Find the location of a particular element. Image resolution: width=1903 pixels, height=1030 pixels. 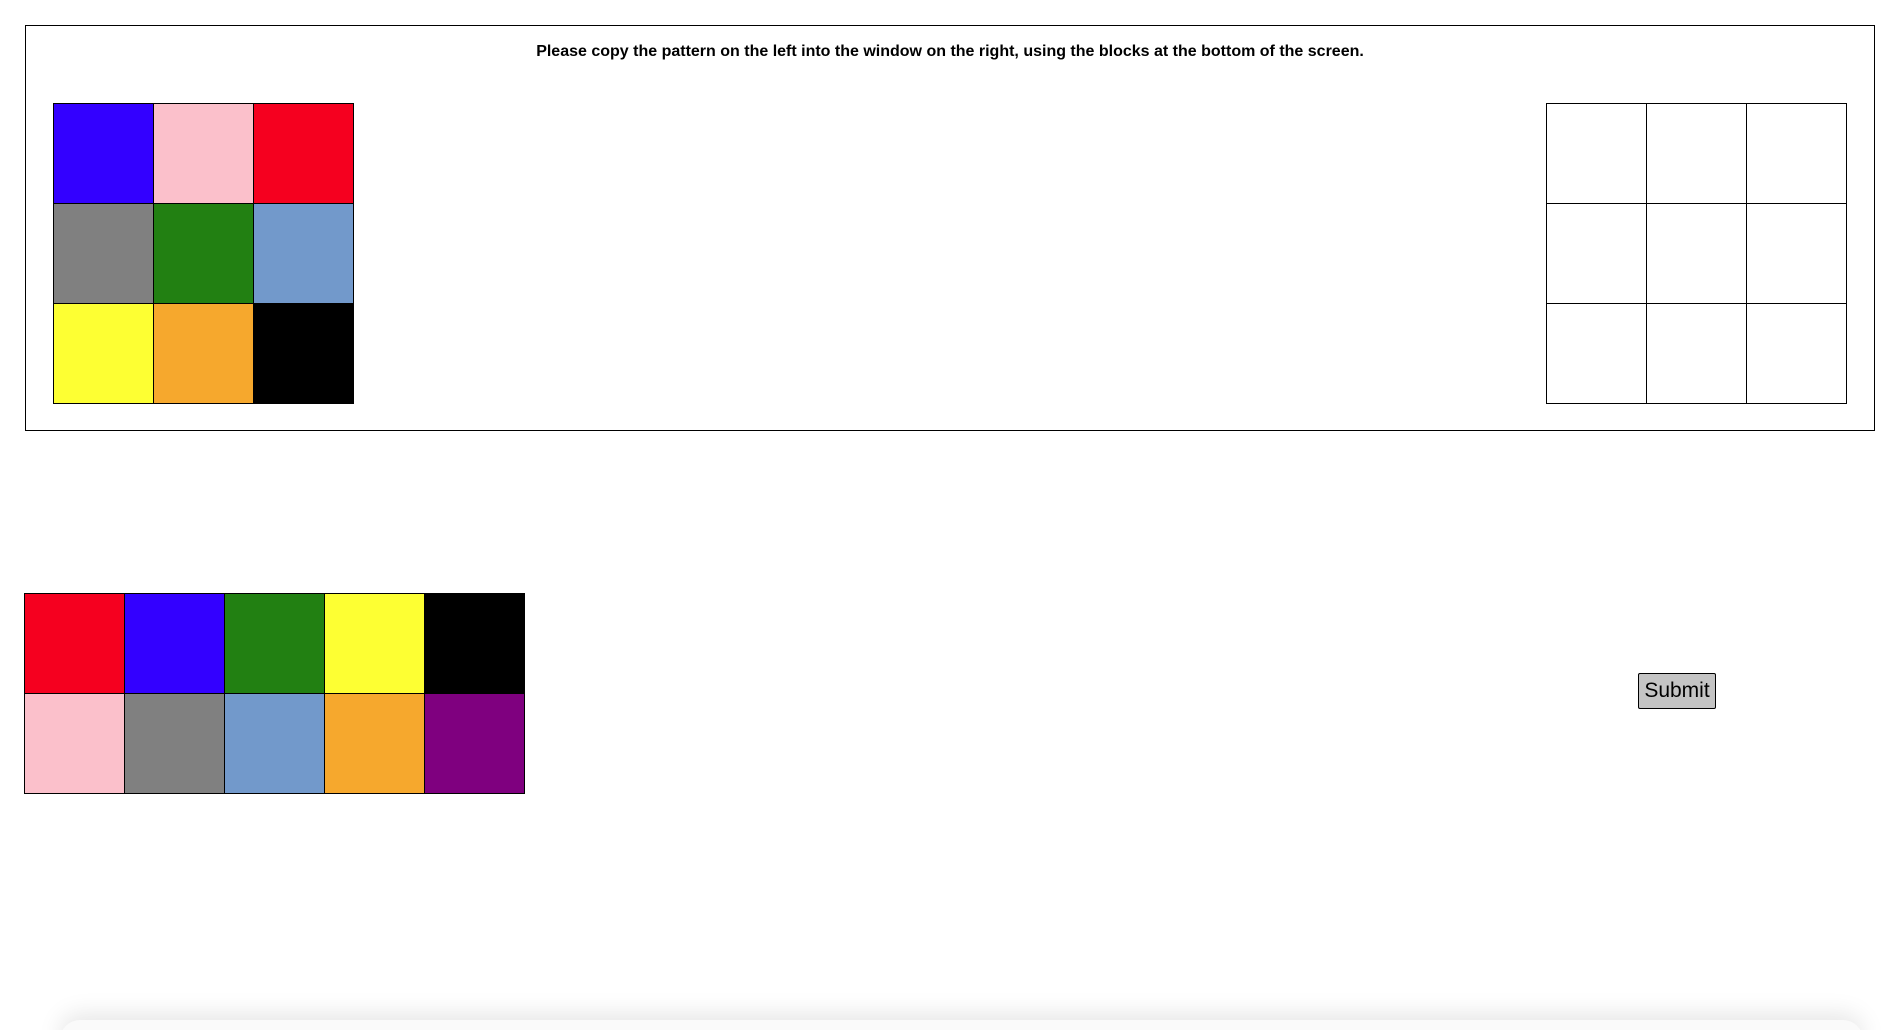

target-pattern-grid is located at coordinates (203, 253).